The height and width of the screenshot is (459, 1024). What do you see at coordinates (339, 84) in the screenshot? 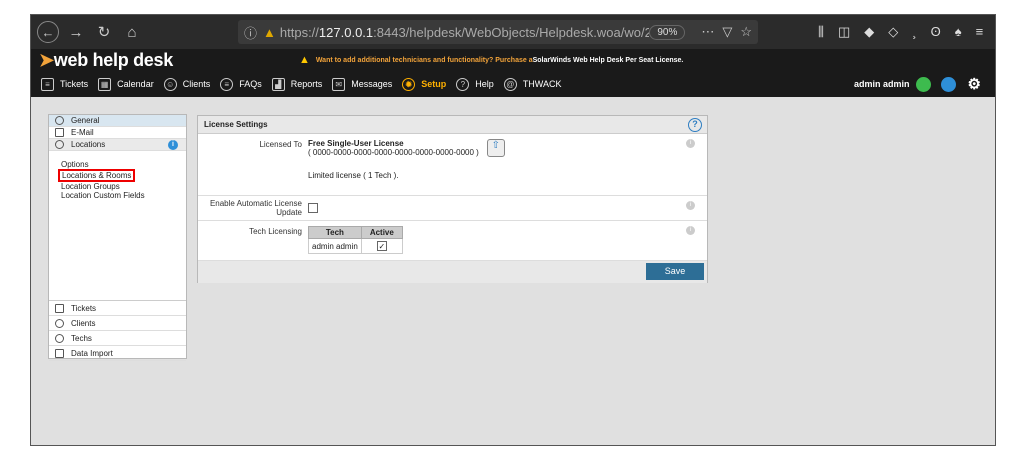
I see `messages-icon: ✉` at bounding box center [339, 84].